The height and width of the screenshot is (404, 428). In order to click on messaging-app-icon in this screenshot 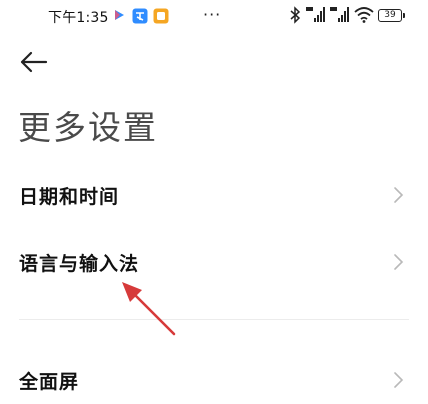, I will do `click(140, 16)`.